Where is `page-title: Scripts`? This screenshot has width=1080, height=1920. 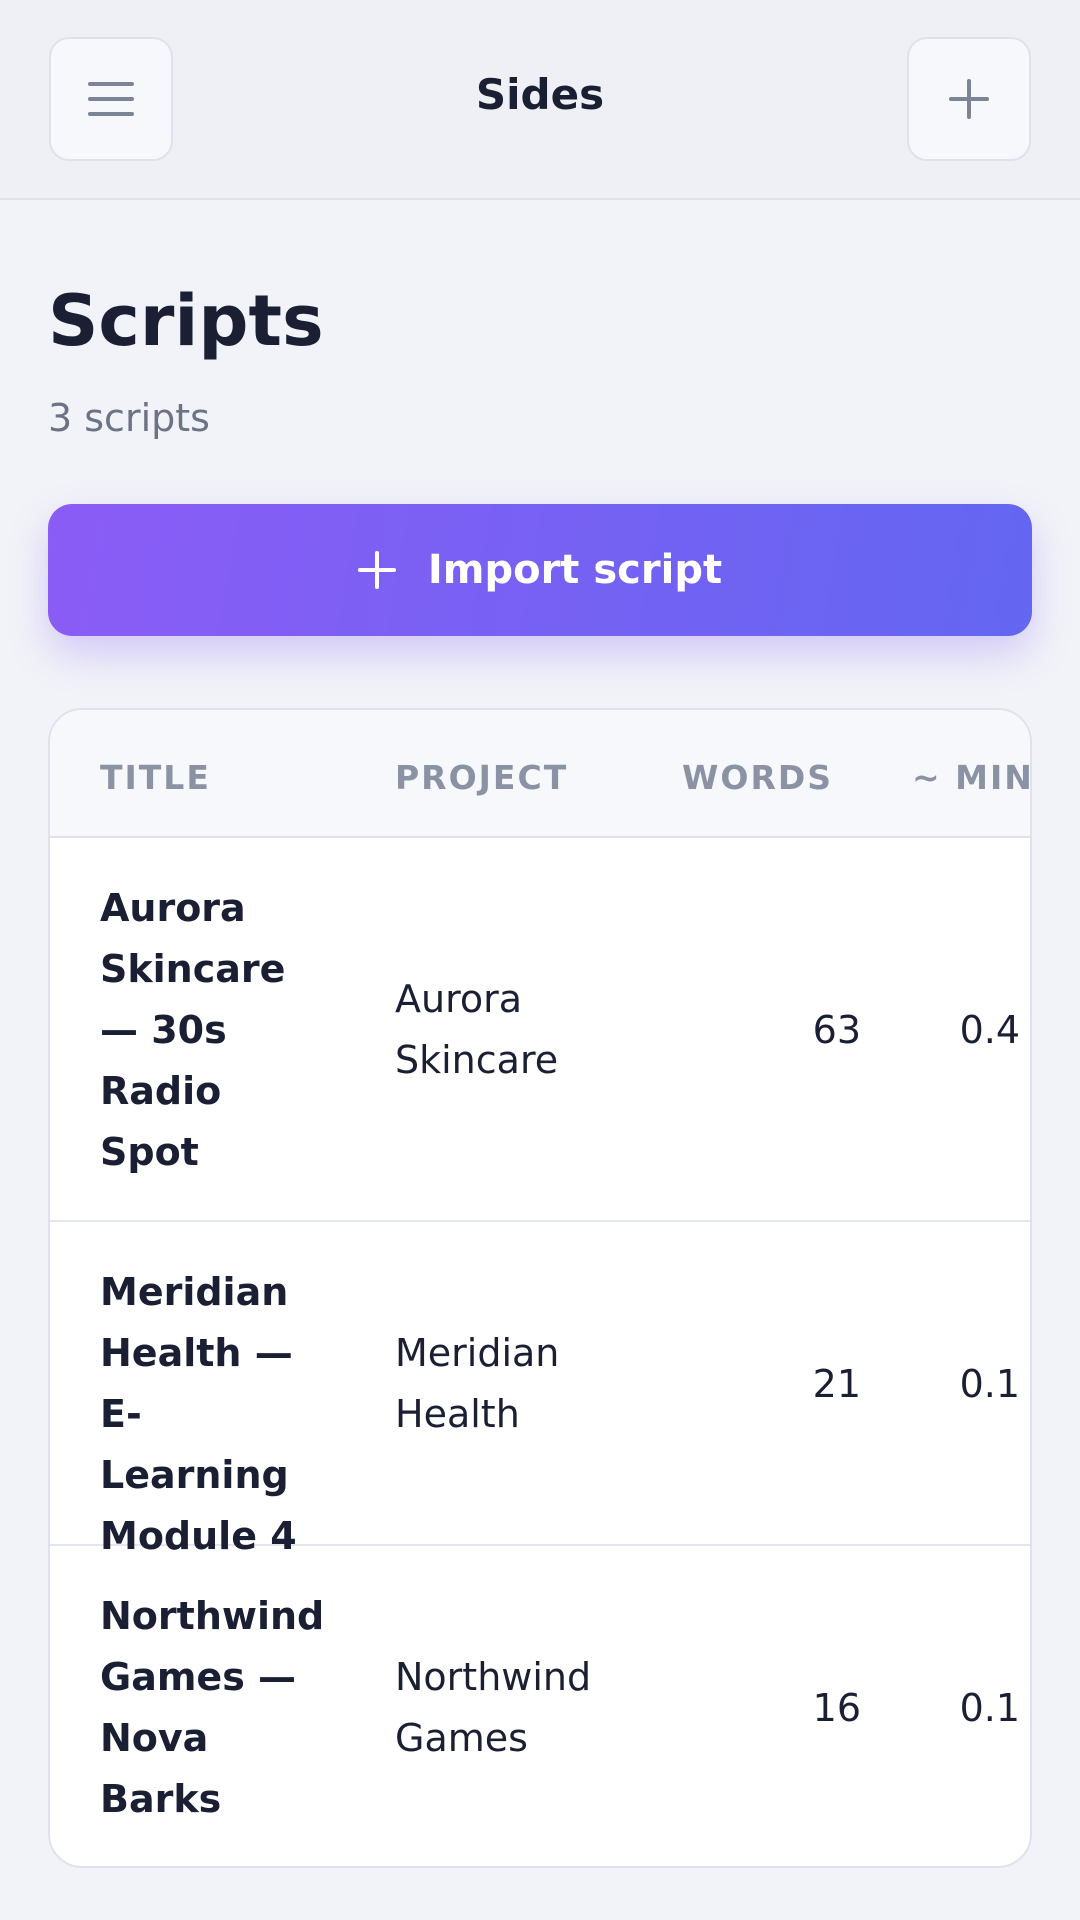
page-title: Scripts is located at coordinates (186, 321).